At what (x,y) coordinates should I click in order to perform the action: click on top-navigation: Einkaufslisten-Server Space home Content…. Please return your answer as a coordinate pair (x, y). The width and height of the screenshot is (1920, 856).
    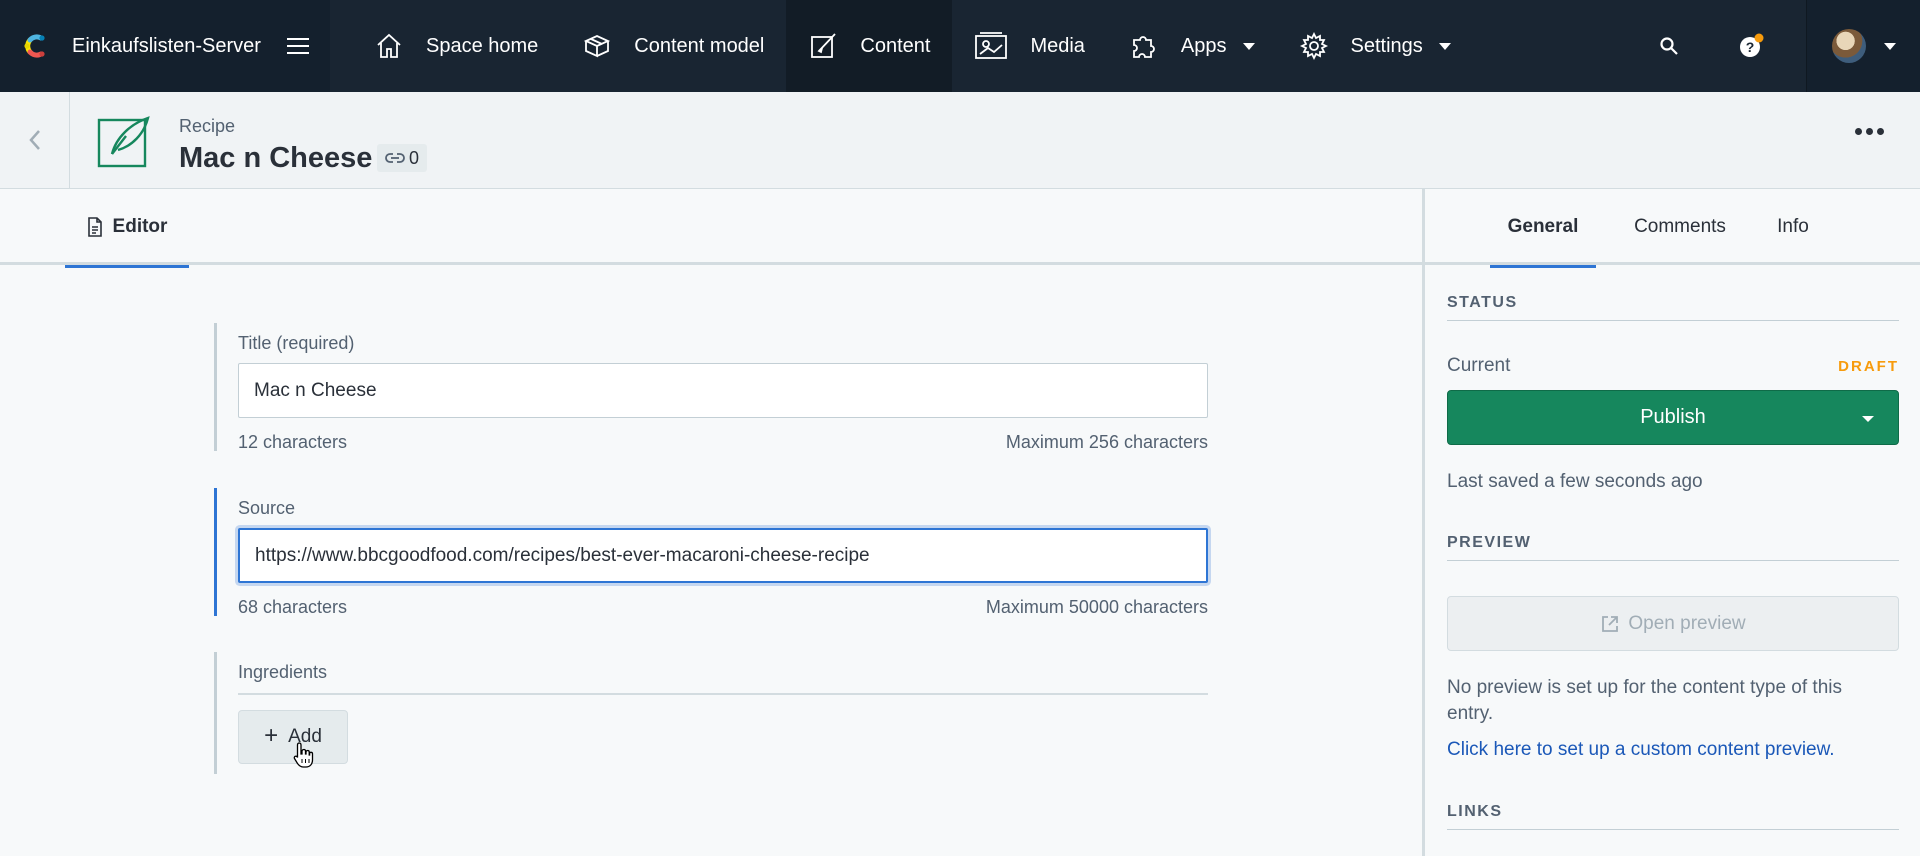
    Looking at the image, I should click on (960, 46).